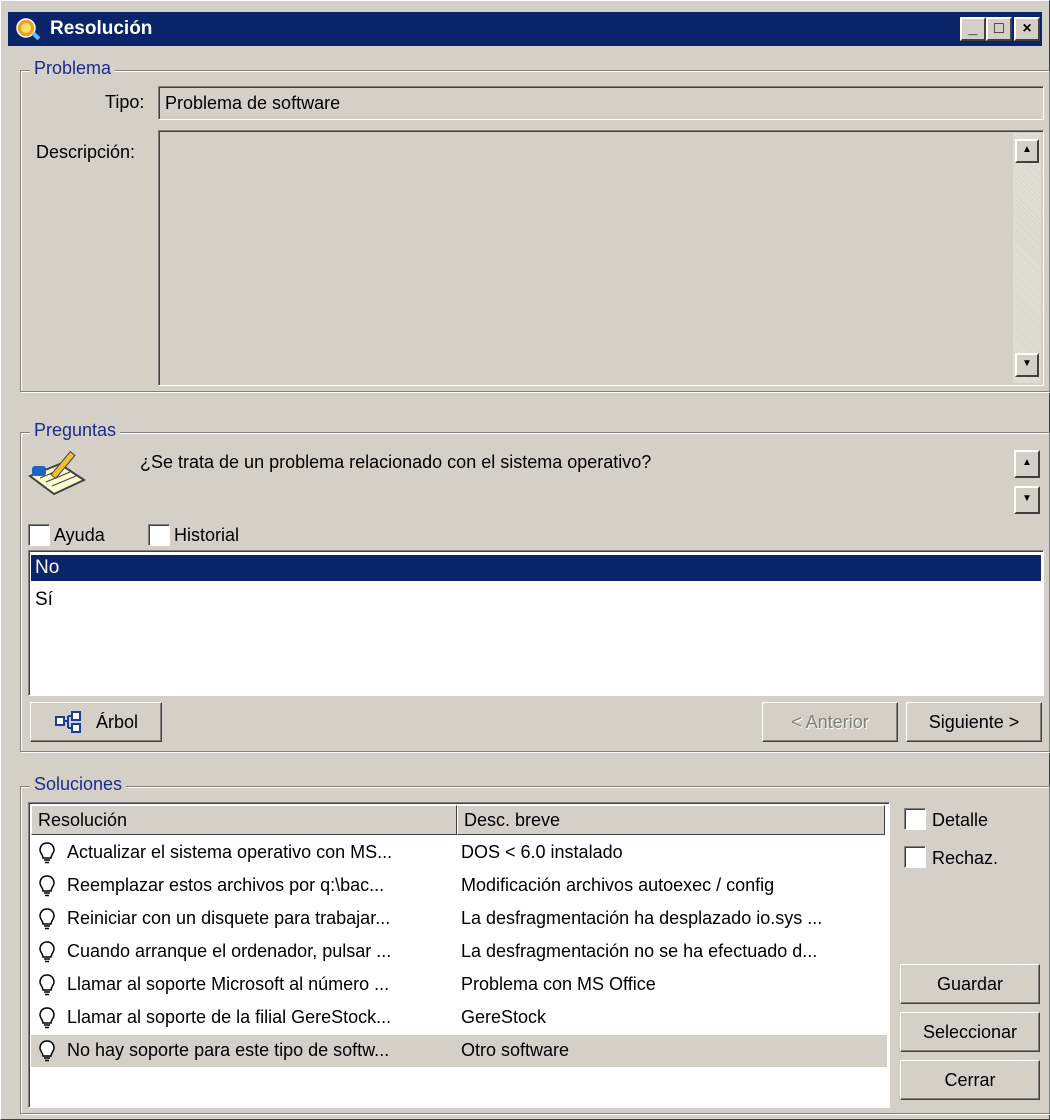 The image size is (1050, 1120). What do you see at coordinates (207, 535) in the screenshot?
I see `historial-label: Historial` at bounding box center [207, 535].